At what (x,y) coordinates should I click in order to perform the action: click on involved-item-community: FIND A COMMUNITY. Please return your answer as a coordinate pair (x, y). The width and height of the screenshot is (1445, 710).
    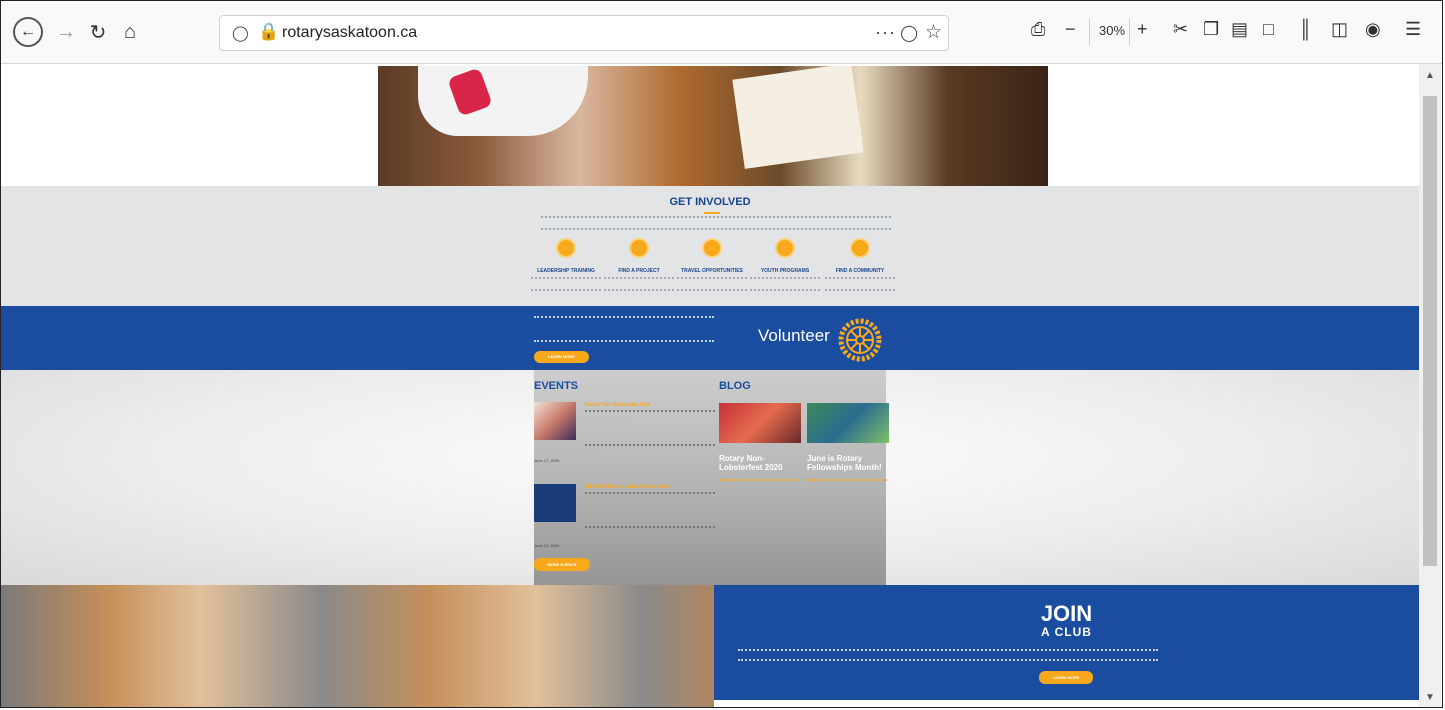
    Looking at the image, I should click on (860, 264).